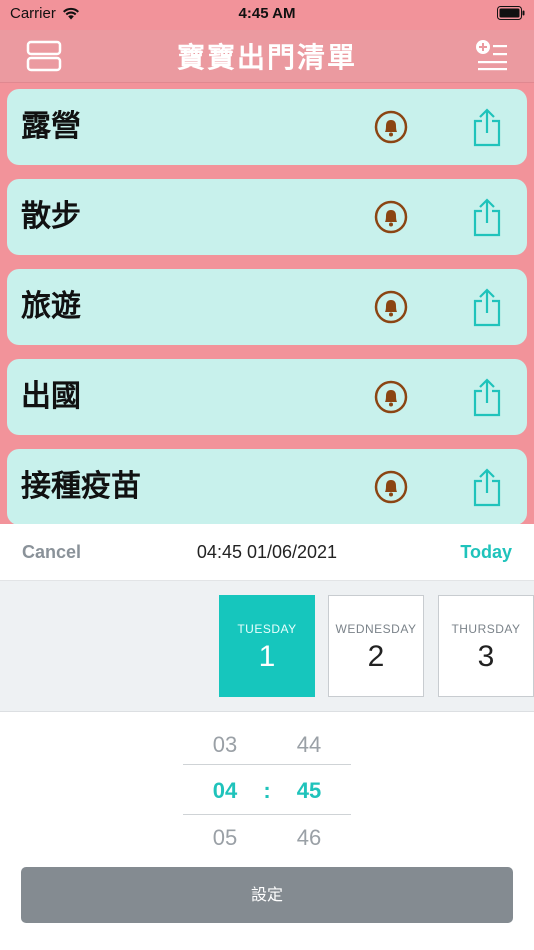 This screenshot has height=950, width=534. I want to click on set-button: 設定, so click(267, 895).